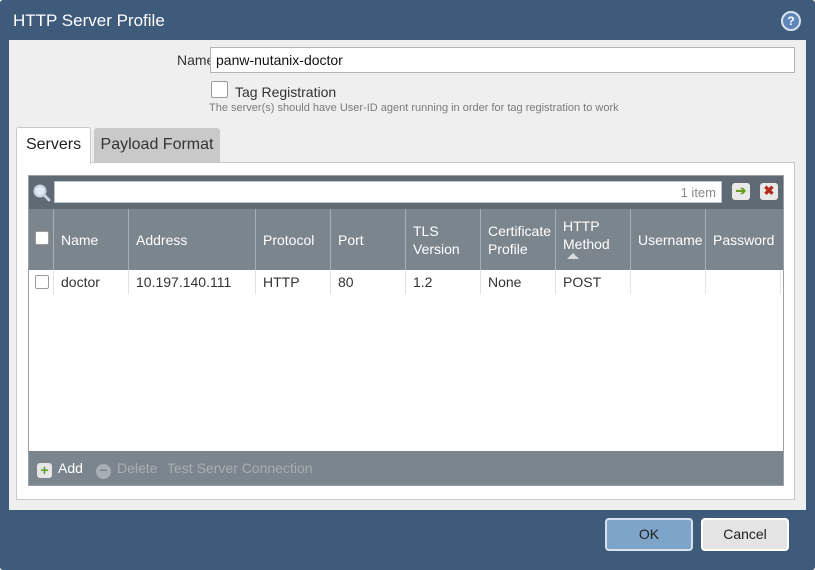 The width and height of the screenshot is (815, 570). I want to click on cell-password, so click(743, 282).